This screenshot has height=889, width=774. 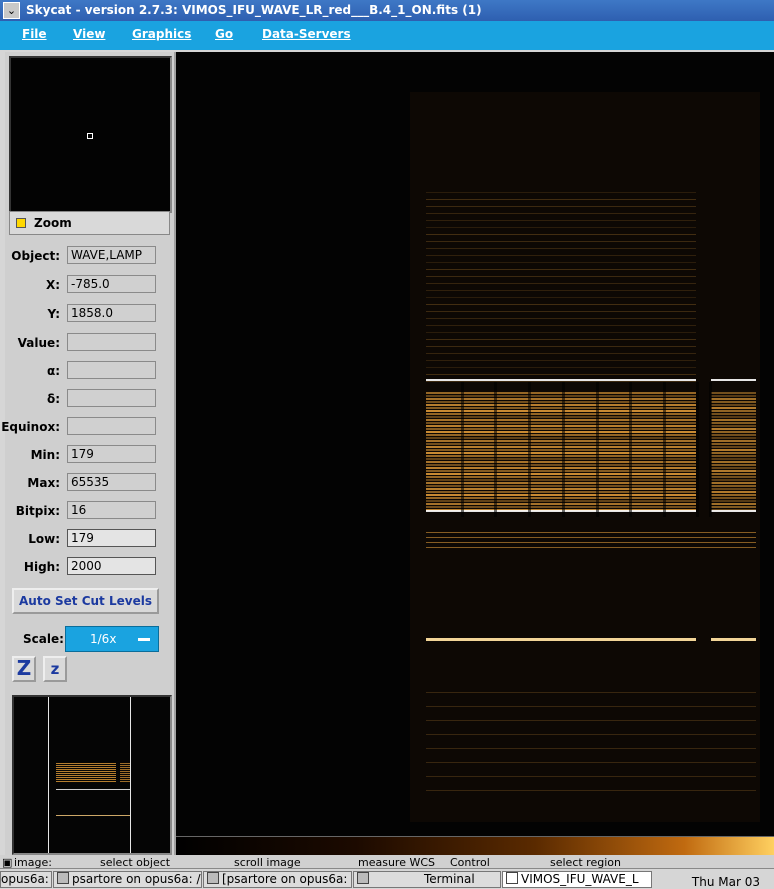 I want to click on field-high: High: 2000, so click(x=89, y=568).